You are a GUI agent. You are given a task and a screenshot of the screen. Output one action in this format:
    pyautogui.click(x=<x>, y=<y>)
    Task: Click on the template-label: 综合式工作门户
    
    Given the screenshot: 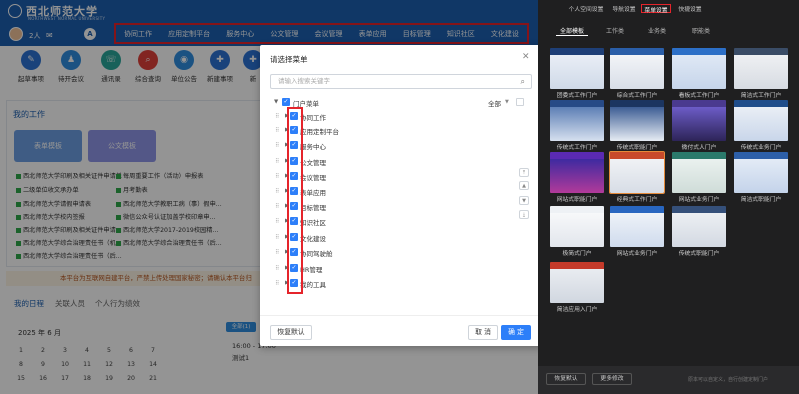 What is the action you would take?
    pyautogui.click(x=637, y=96)
    